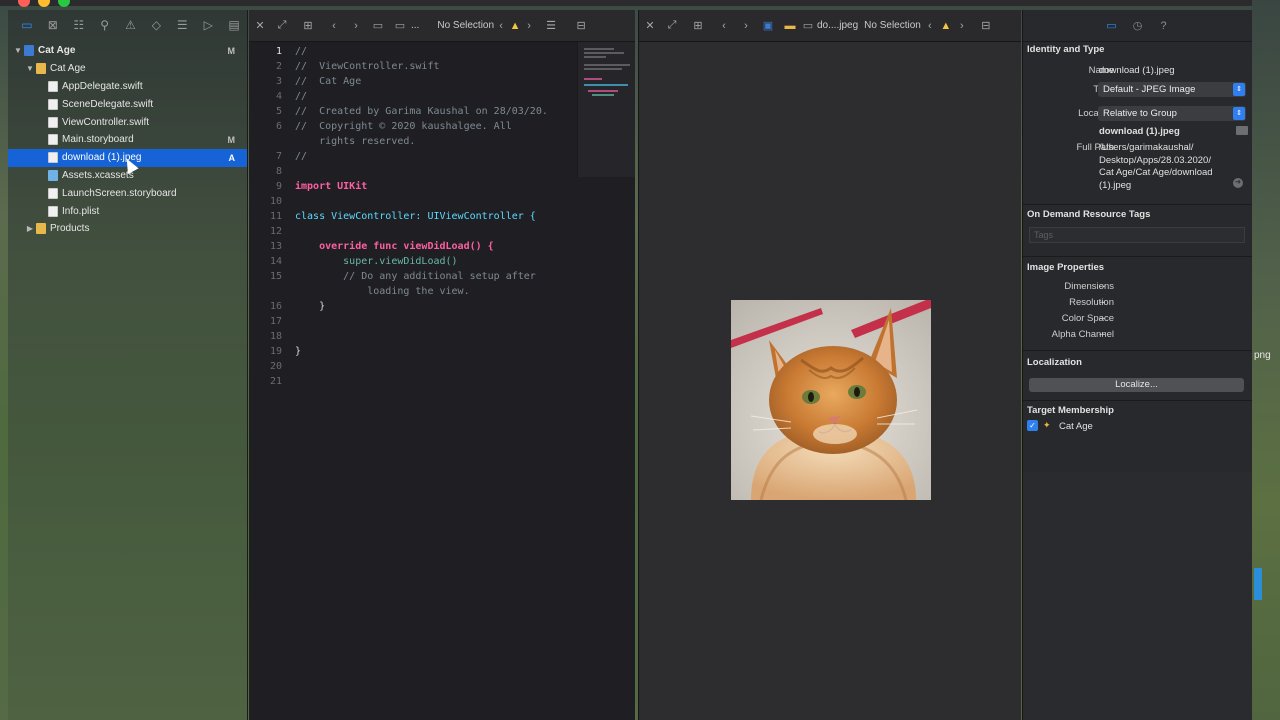 The width and height of the screenshot is (1280, 720). I want to click on tree-row-file: ViewController.swift, so click(127, 122).